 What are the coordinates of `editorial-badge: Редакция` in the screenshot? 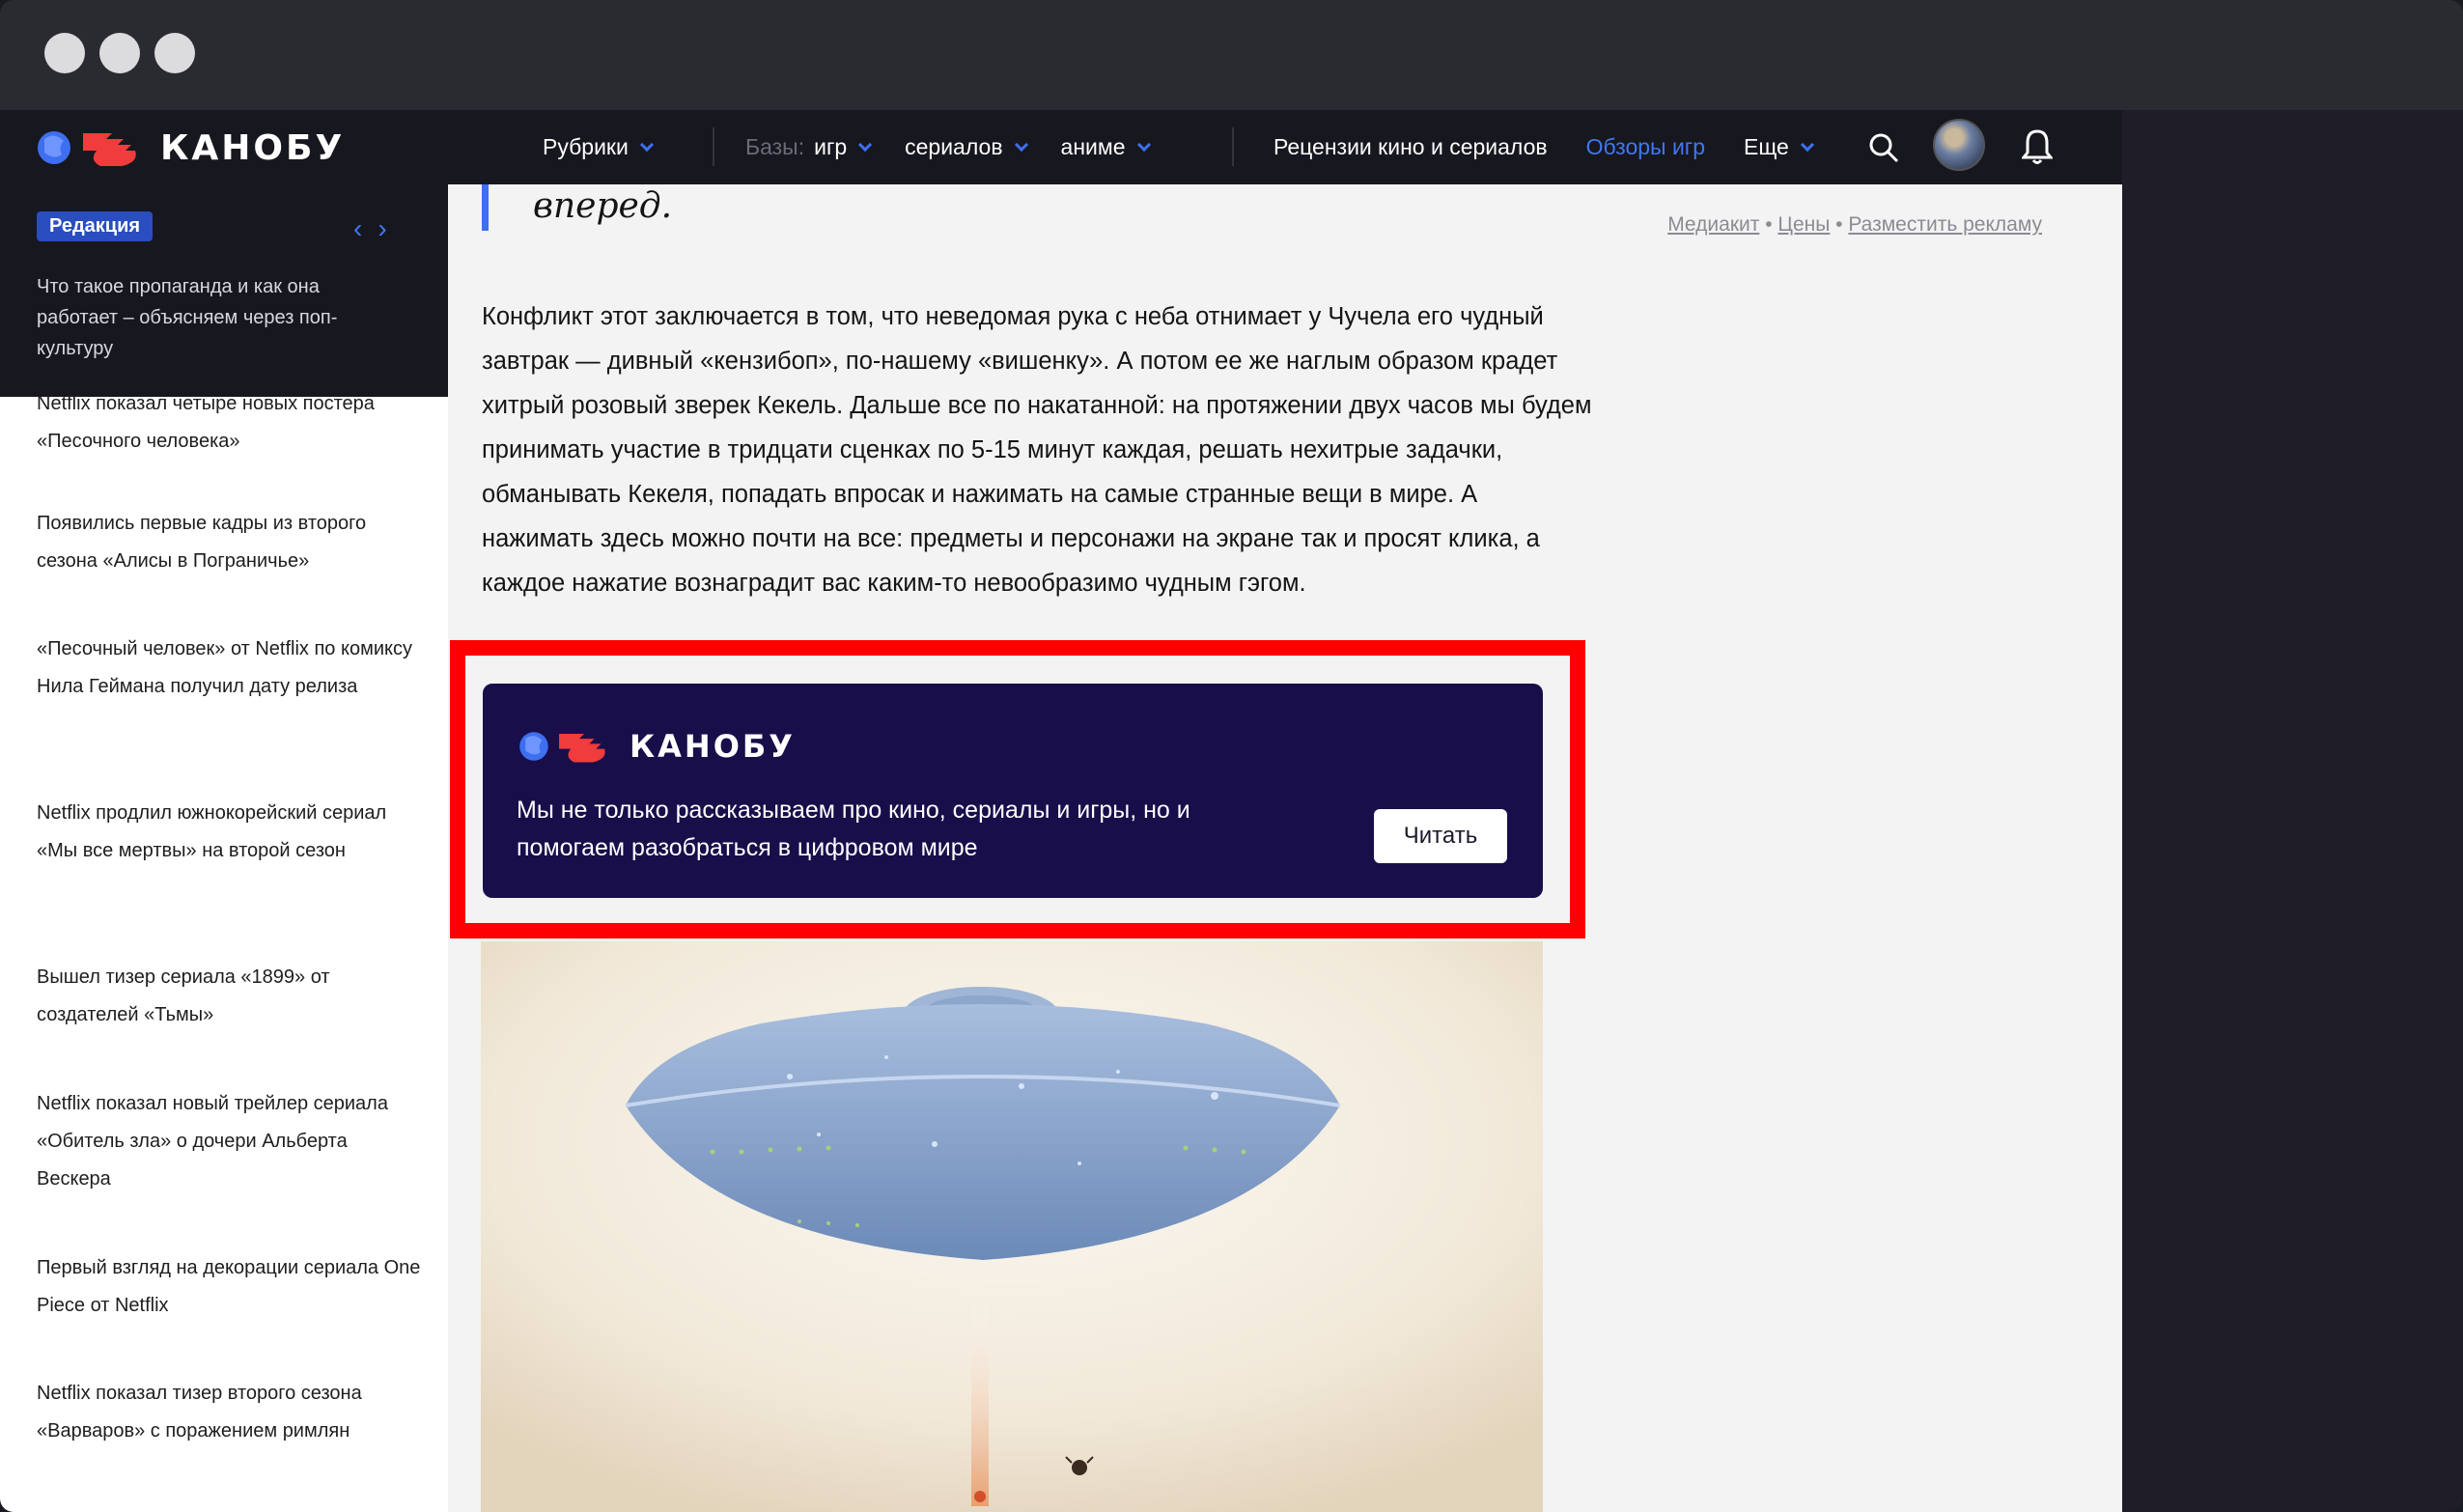 It's located at (95, 226).